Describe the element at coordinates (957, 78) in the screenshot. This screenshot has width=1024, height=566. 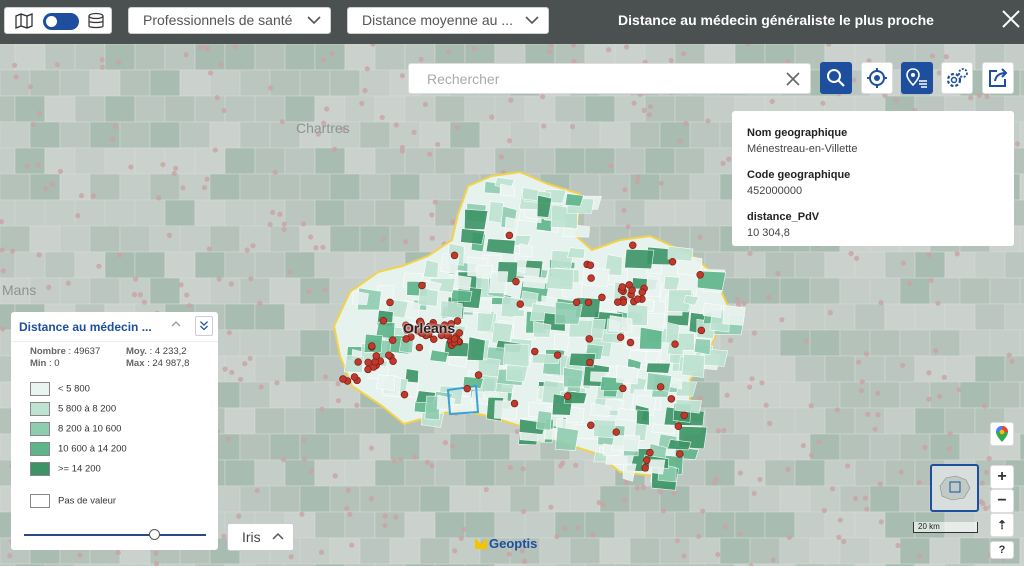
I see `settings-button` at that location.